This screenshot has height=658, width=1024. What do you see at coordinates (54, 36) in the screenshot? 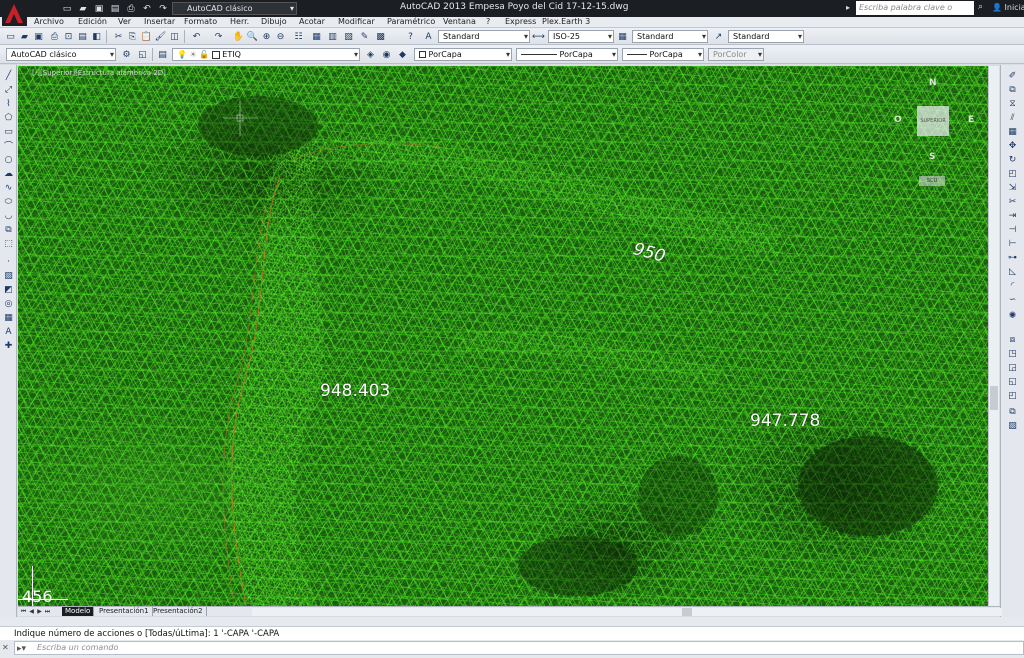
I see `plot-icon: ⎙` at bounding box center [54, 36].